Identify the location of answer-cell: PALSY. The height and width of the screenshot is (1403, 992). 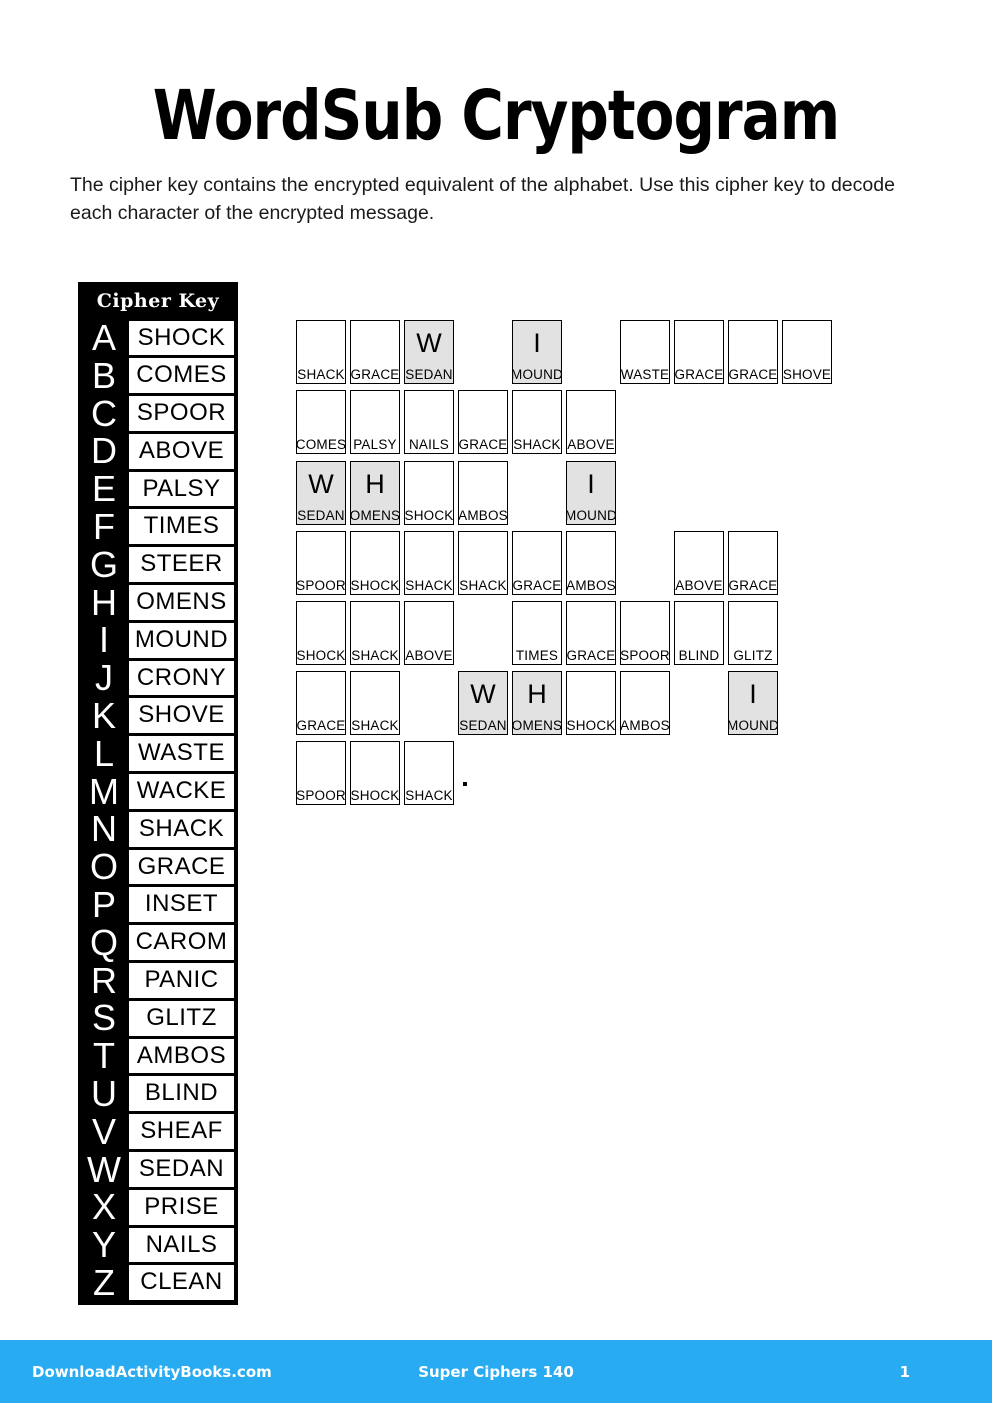
(375, 422).